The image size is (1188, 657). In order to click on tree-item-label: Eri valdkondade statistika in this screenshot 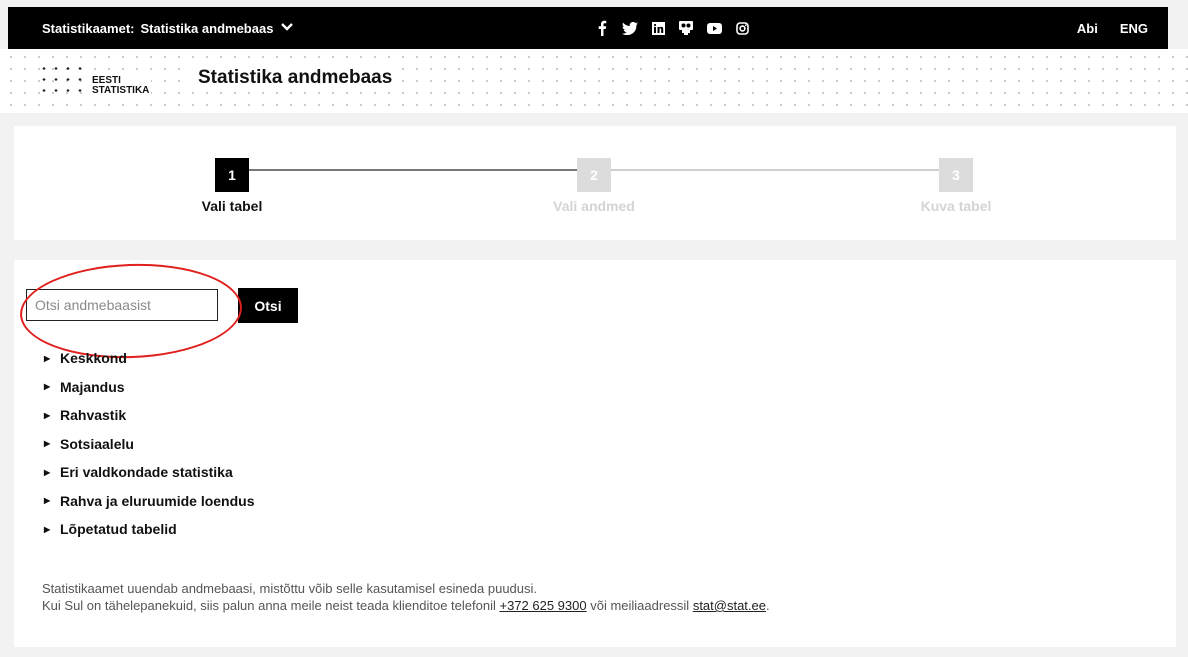, I will do `click(146, 472)`.